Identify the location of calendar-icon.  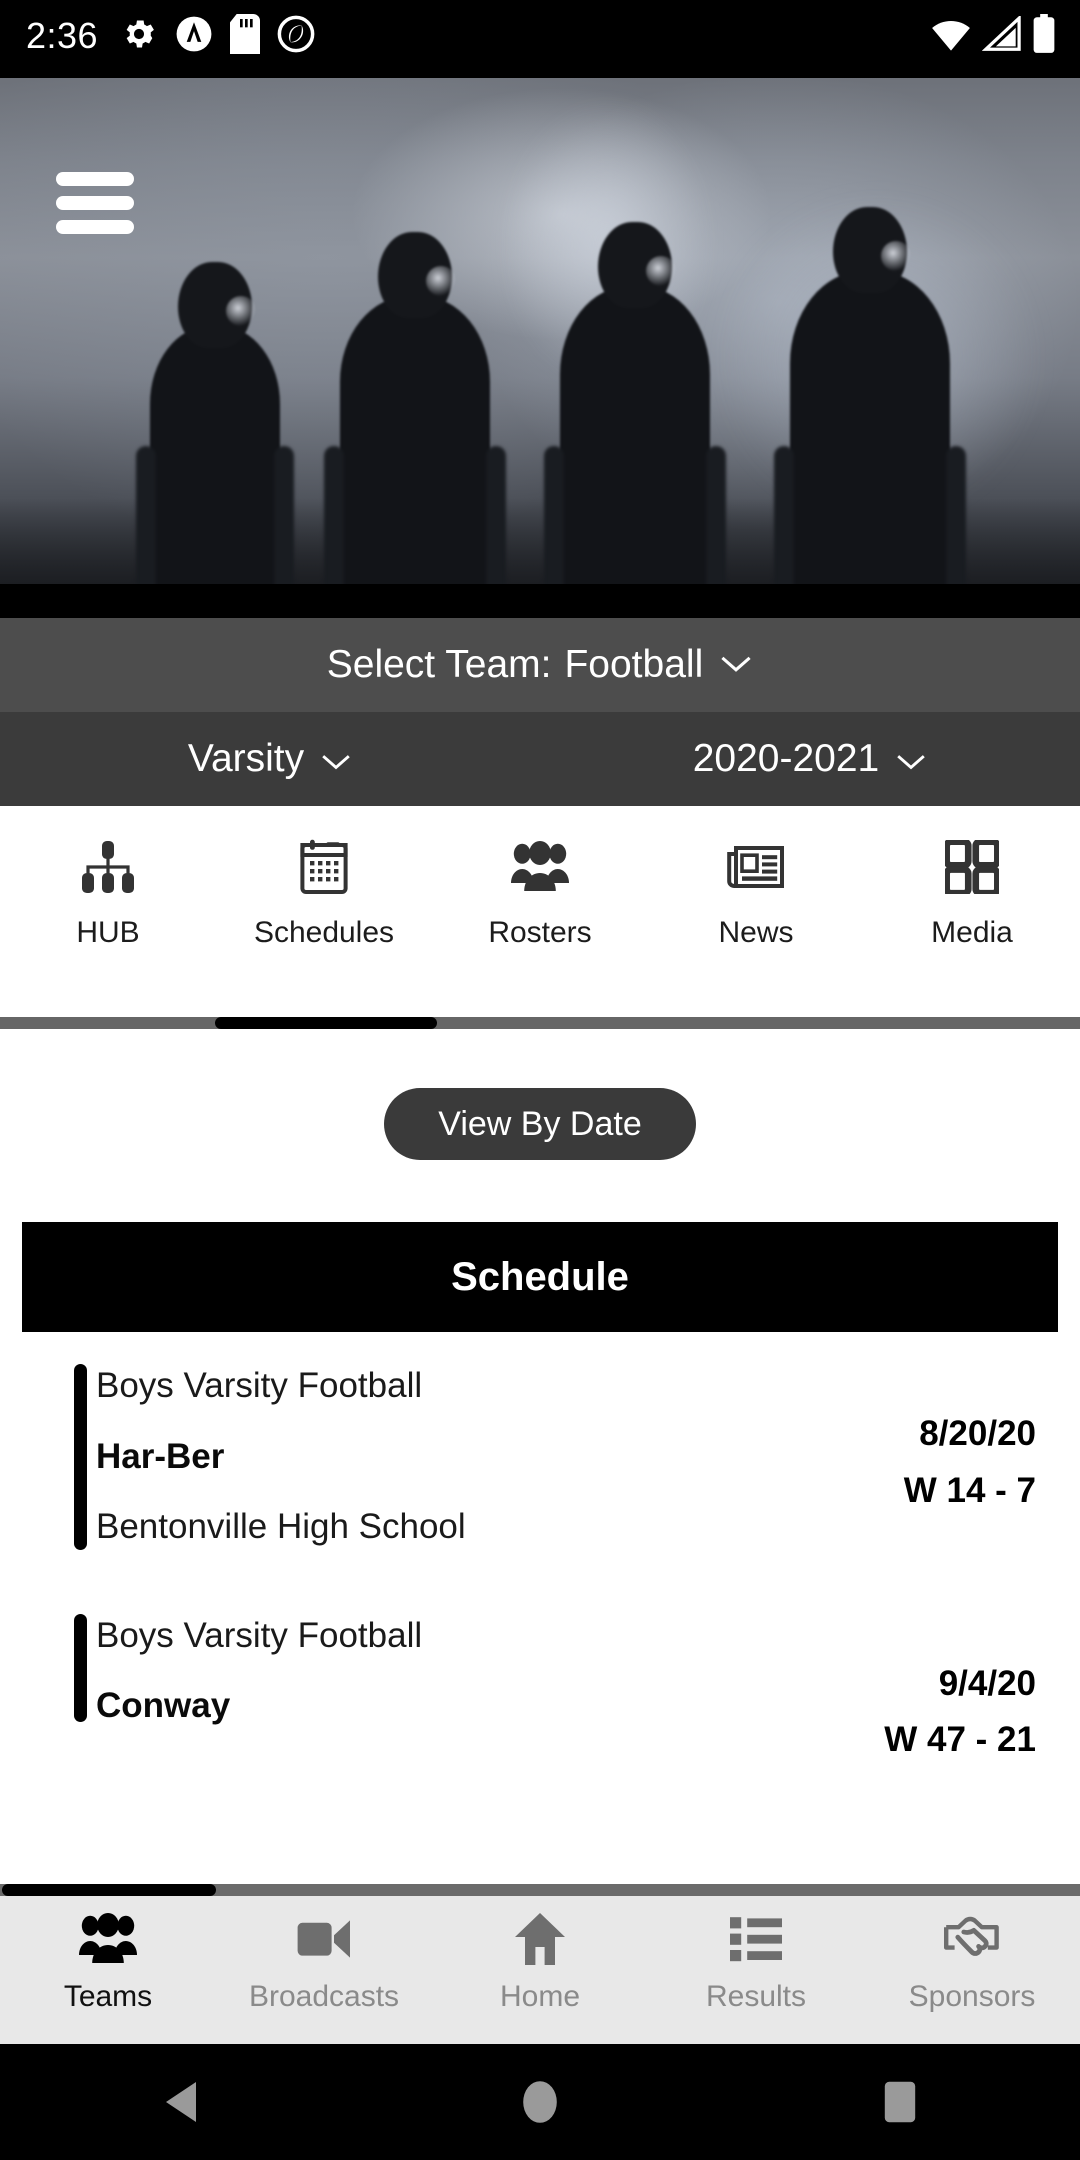
(324, 867).